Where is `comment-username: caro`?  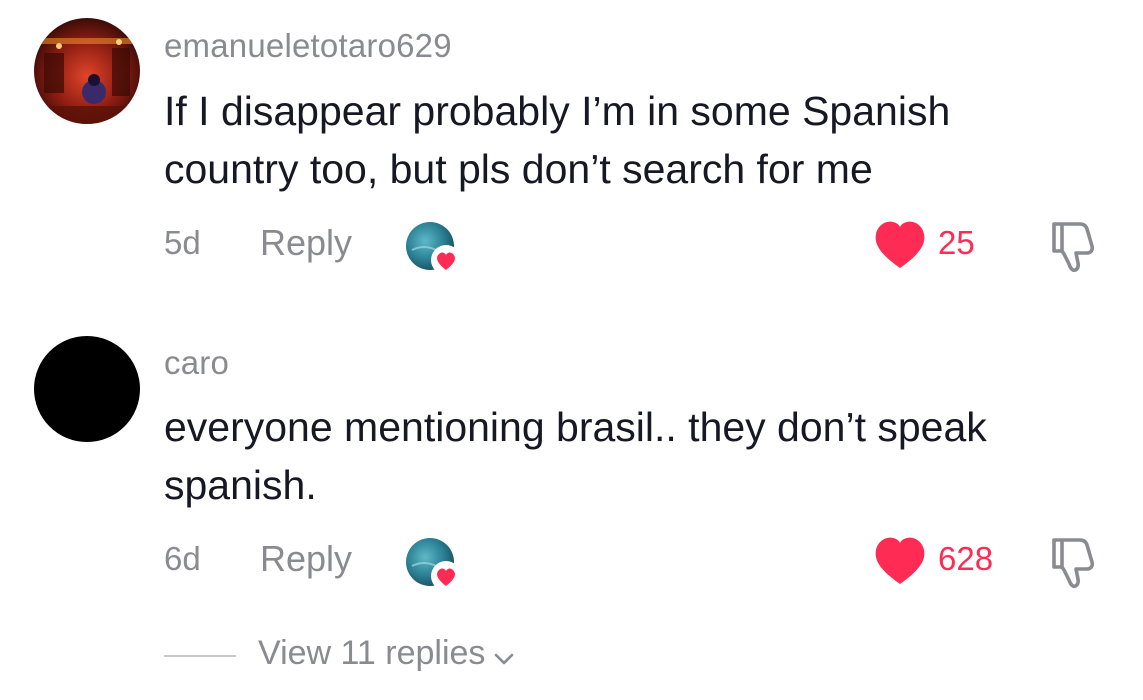
comment-username: caro is located at coordinates (196, 363).